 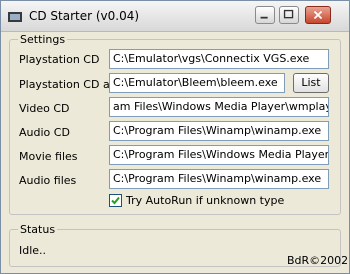 What do you see at coordinates (48, 156) in the screenshot?
I see `movie-files-label: Movie files` at bounding box center [48, 156].